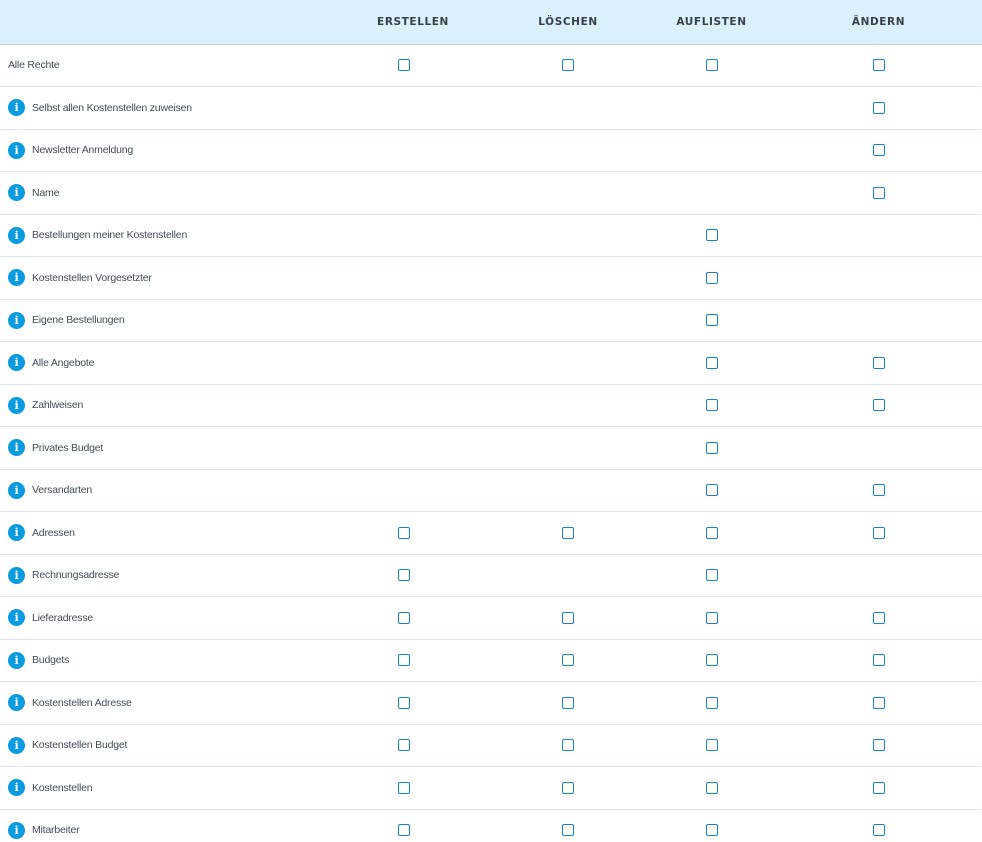  Describe the element at coordinates (83, 150) in the screenshot. I see `row-label: Newsletter Anmeldung` at that location.